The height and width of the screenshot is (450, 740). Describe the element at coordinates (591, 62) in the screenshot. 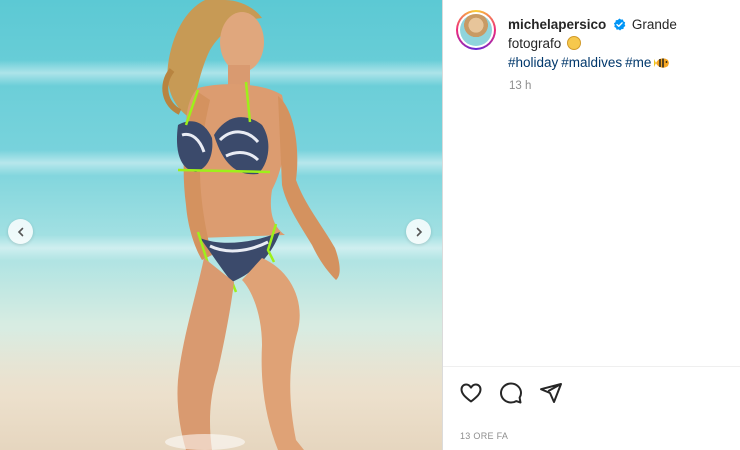

I see `hashtag-link: #maldives` at that location.